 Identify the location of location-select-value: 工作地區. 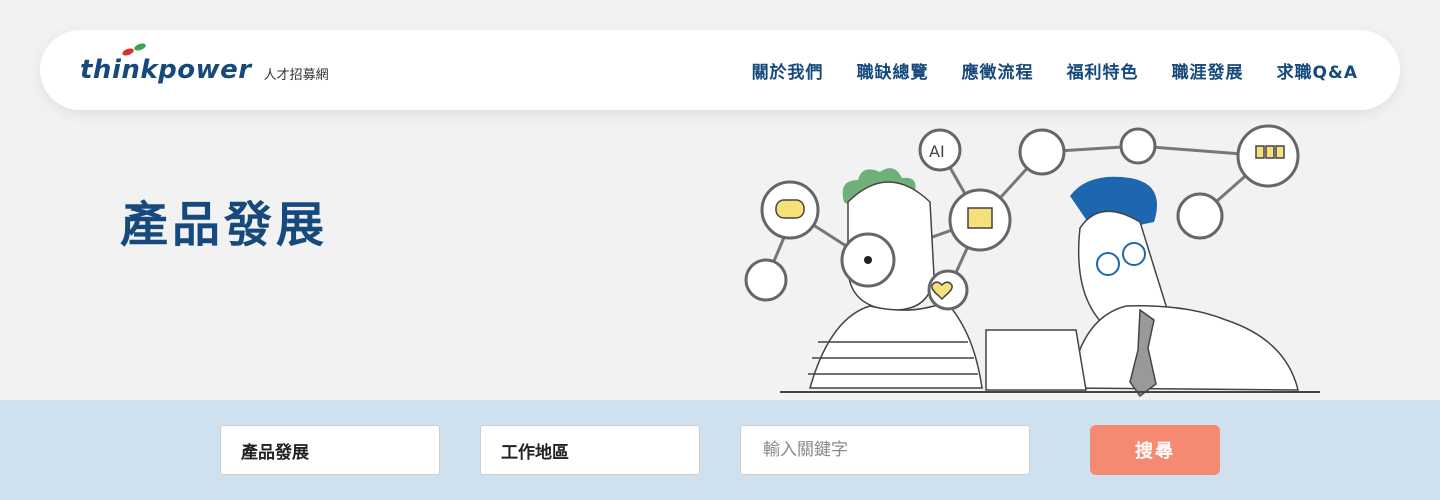
(535, 452).